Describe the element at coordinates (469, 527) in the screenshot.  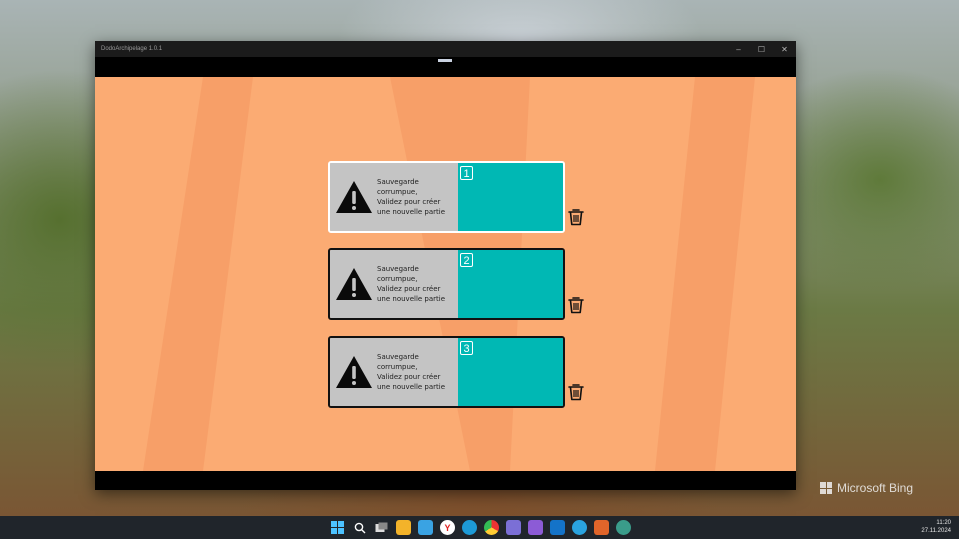
I see `edge-icon` at that location.